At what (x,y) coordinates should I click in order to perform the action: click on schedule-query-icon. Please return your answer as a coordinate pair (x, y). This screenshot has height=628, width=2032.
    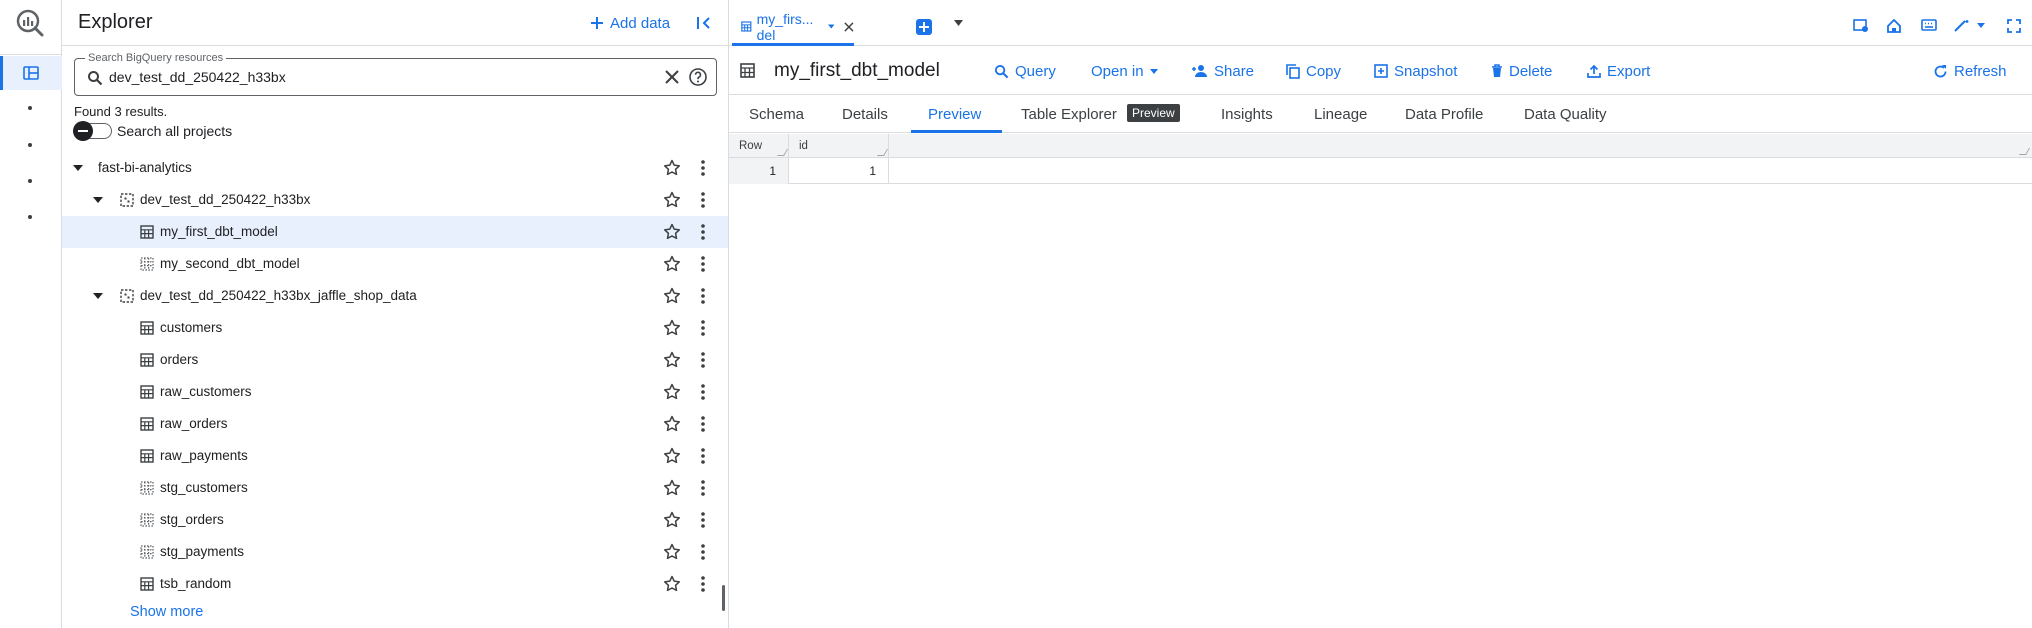
    Looking at the image, I should click on (1861, 26).